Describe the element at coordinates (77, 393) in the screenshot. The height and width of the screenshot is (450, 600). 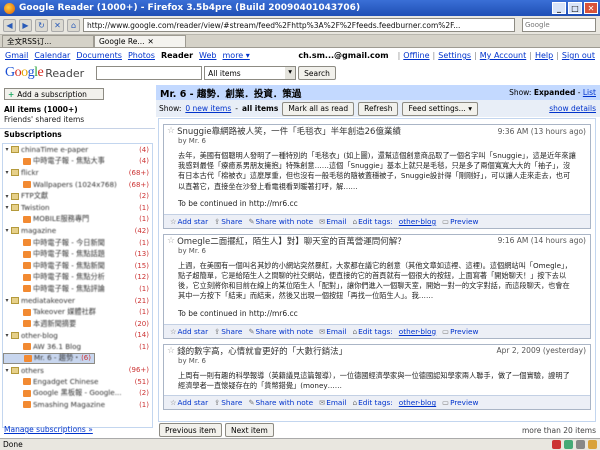
I see `subscription-feed: Google 黑板報 - Google... (2)` at that location.